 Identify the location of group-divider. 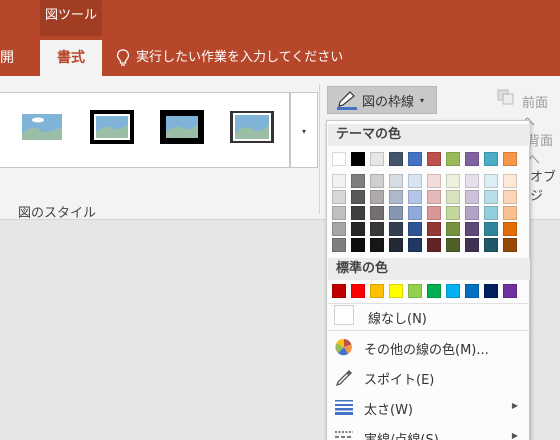
(319, 149).